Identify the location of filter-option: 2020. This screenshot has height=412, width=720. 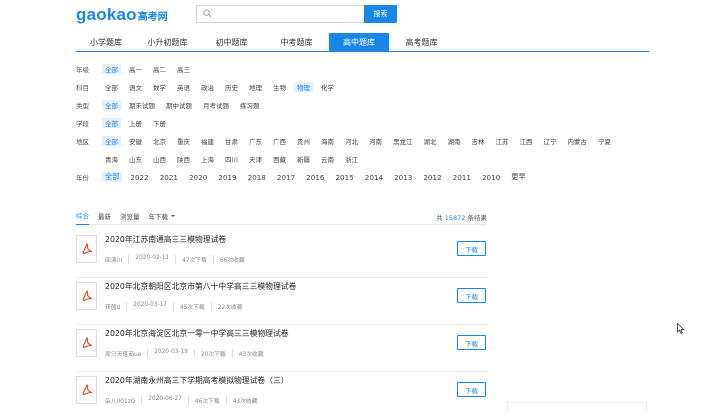
(198, 177).